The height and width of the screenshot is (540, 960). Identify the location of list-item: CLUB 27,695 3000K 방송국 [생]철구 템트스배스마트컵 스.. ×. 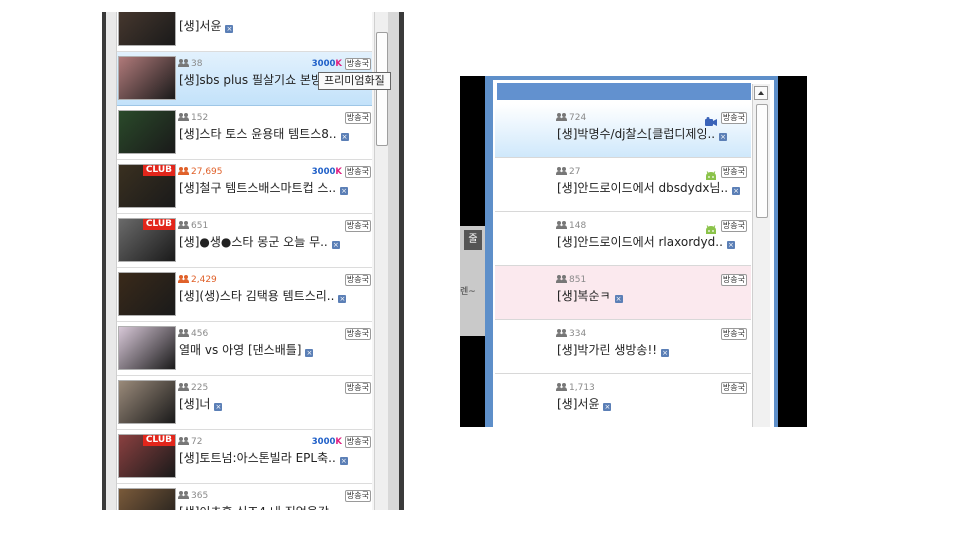
(244, 187).